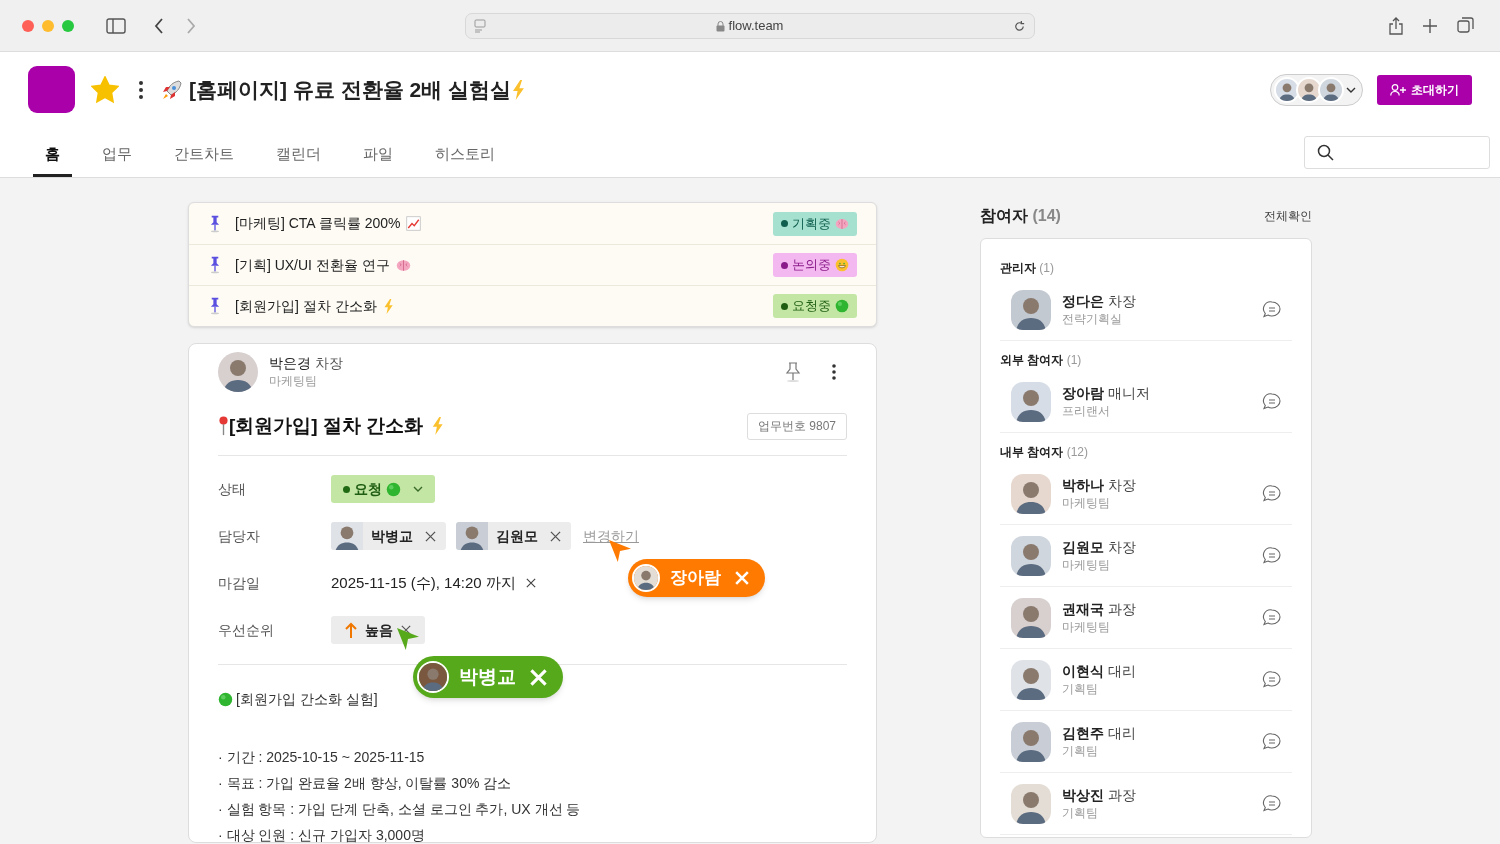 The height and width of the screenshot is (844, 1500). Describe the element at coordinates (246, 630) in the screenshot. I see `field-label: 우선순위` at that location.